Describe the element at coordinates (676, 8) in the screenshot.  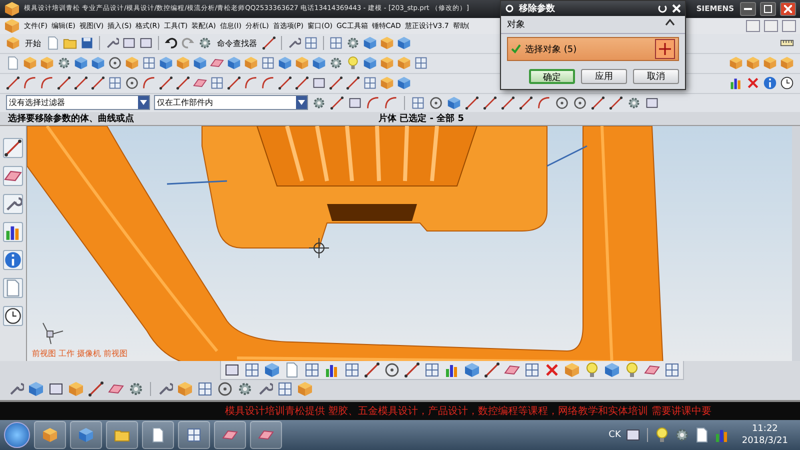
I see `close-icon` at that location.